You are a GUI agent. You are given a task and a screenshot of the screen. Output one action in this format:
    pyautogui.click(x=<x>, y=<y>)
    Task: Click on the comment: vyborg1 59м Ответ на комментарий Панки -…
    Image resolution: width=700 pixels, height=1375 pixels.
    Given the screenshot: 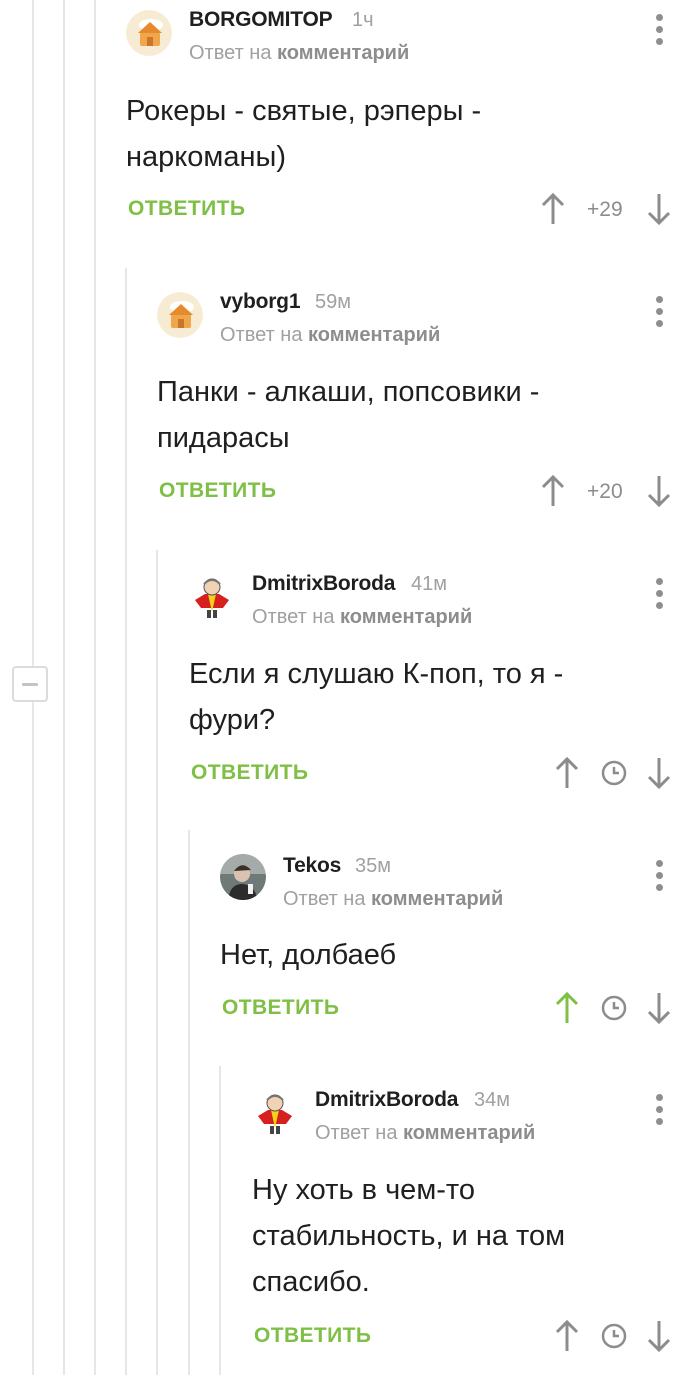 What is the action you would take?
    pyautogui.click(x=428, y=402)
    